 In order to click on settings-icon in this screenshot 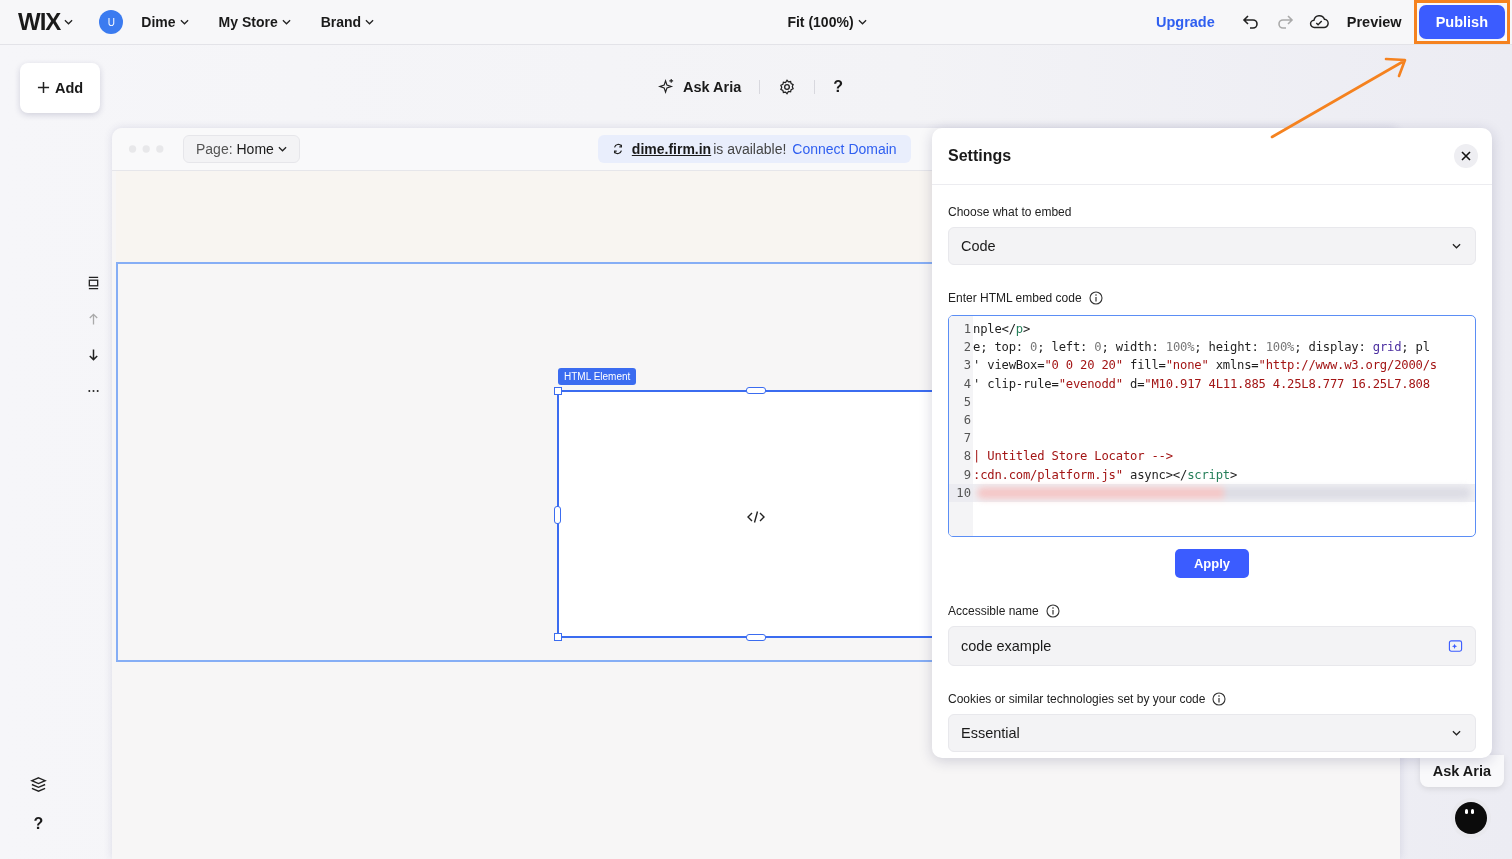, I will do `click(787, 86)`.